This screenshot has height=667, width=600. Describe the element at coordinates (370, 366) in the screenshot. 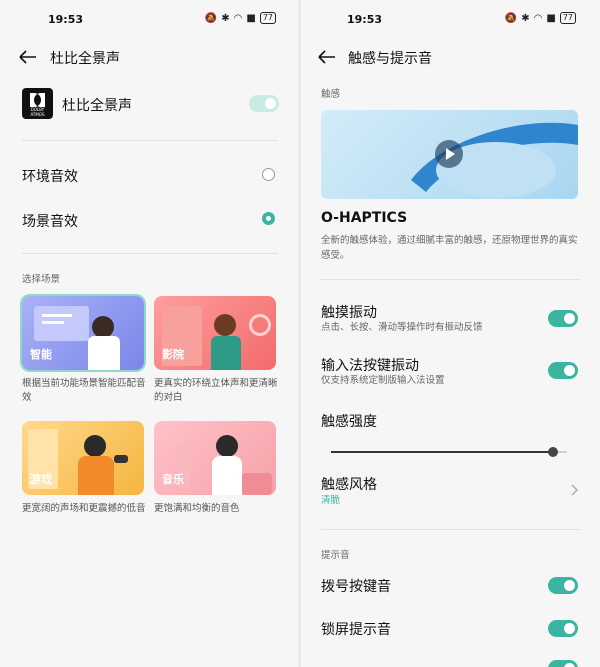

I see `ime-vibration-label: 输入法按键振动` at that location.